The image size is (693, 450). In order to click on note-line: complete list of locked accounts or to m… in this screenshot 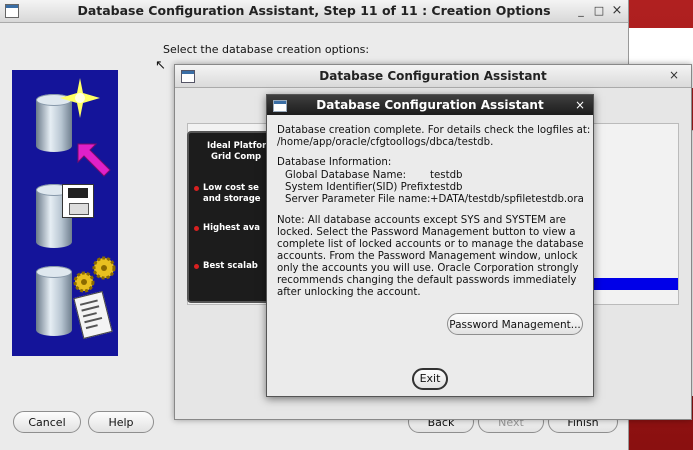, I will do `click(430, 244)`.